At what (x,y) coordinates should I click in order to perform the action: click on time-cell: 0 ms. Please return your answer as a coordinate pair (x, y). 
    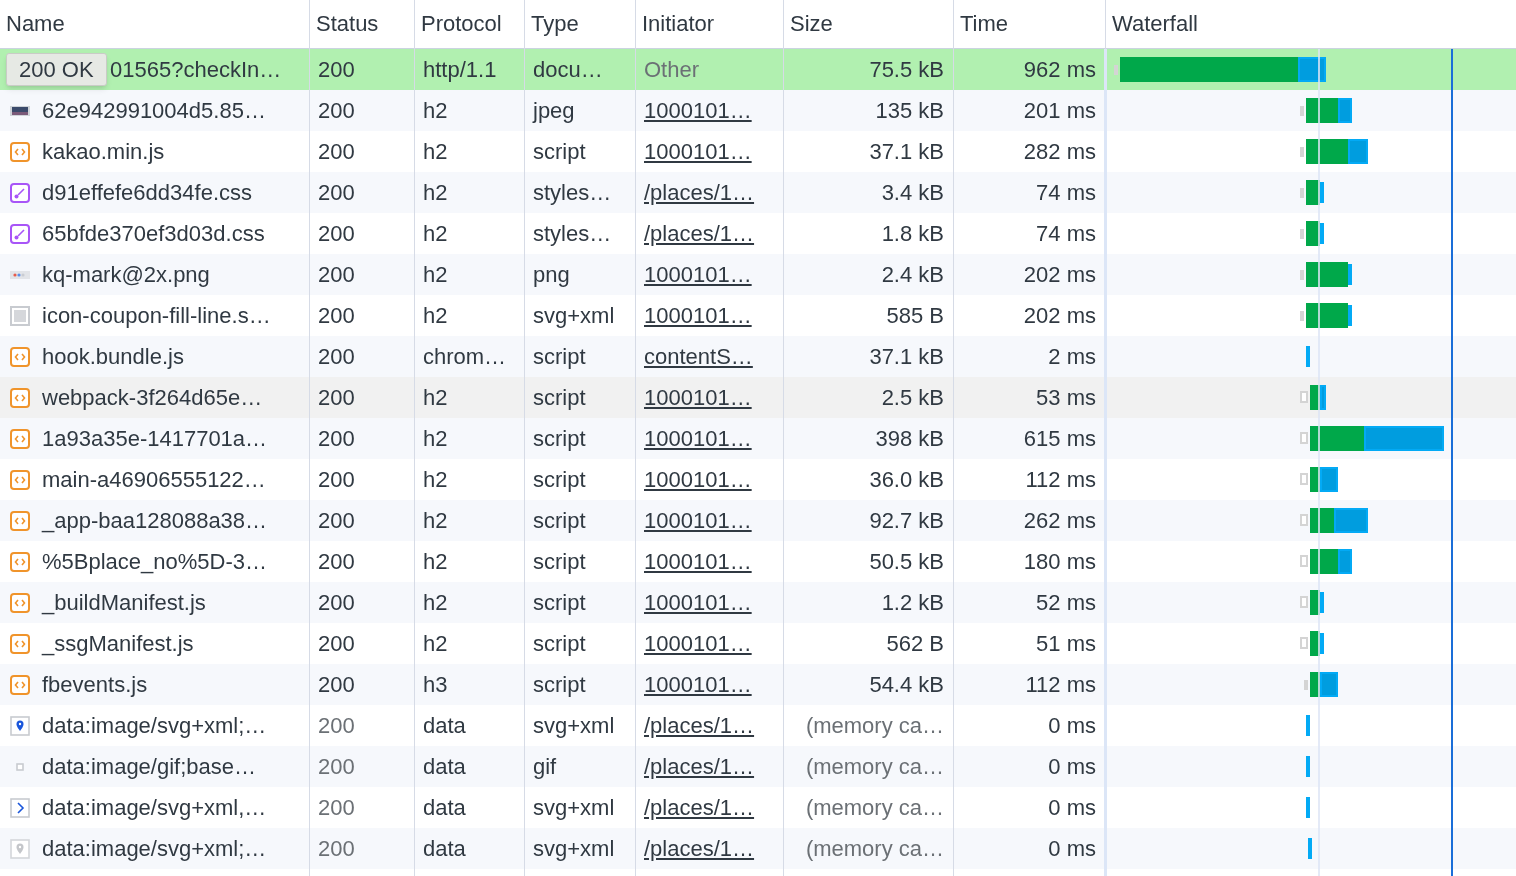
    Looking at the image, I should click on (1072, 807).